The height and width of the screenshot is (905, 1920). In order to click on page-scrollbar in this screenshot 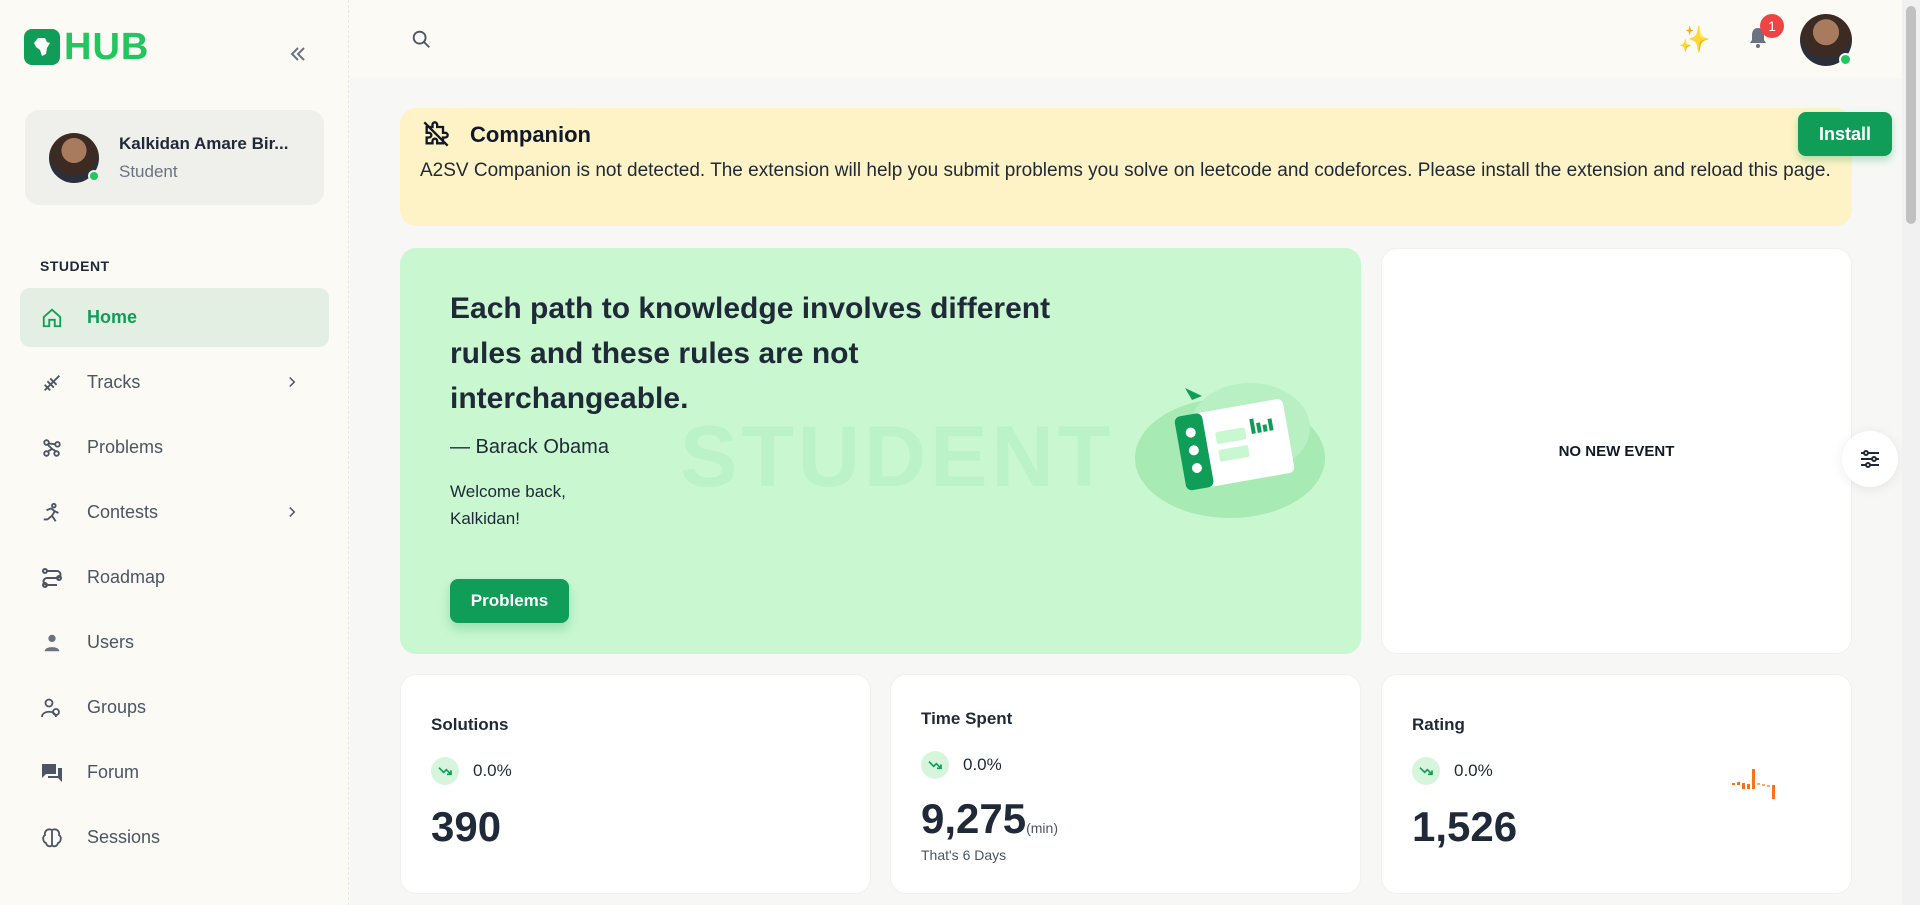, I will do `click(1911, 452)`.